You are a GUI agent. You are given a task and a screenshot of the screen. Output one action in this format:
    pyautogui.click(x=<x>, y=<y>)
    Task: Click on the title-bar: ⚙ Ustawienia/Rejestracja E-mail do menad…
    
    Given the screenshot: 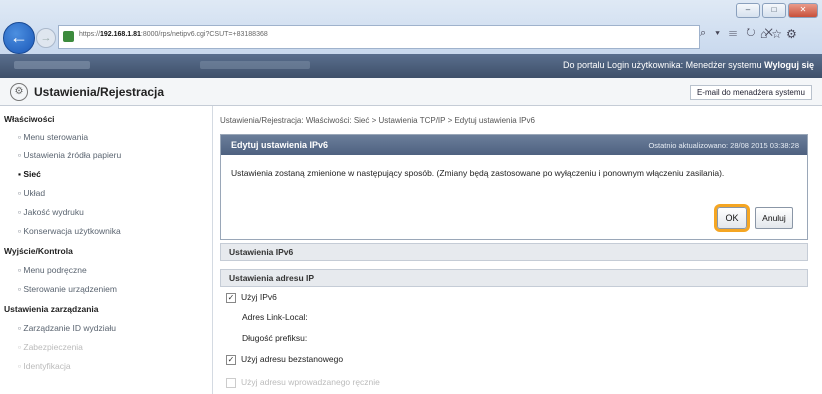 What is the action you would take?
    pyautogui.click(x=411, y=92)
    